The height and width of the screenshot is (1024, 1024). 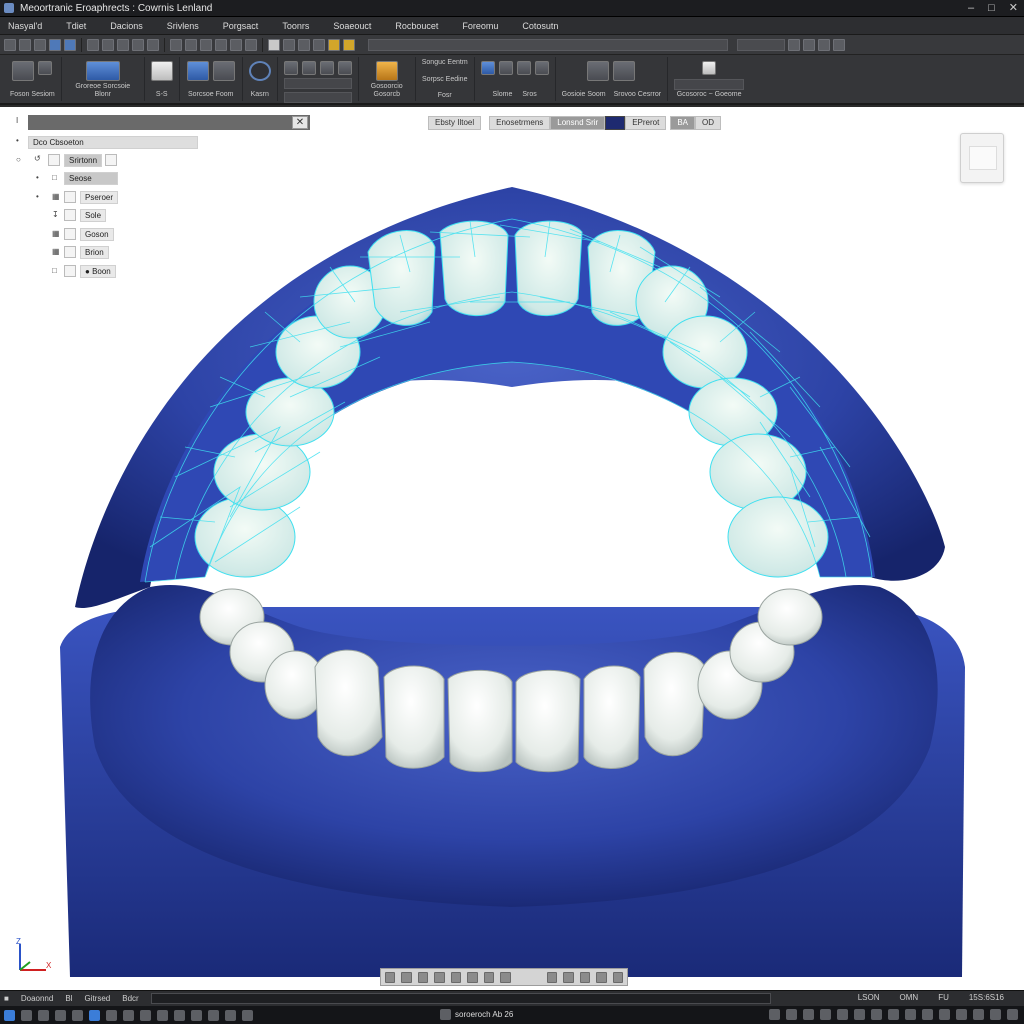 What do you see at coordinates (991, 8) in the screenshot?
I see `maximize-icon: □` at bounding box center [991, 8].